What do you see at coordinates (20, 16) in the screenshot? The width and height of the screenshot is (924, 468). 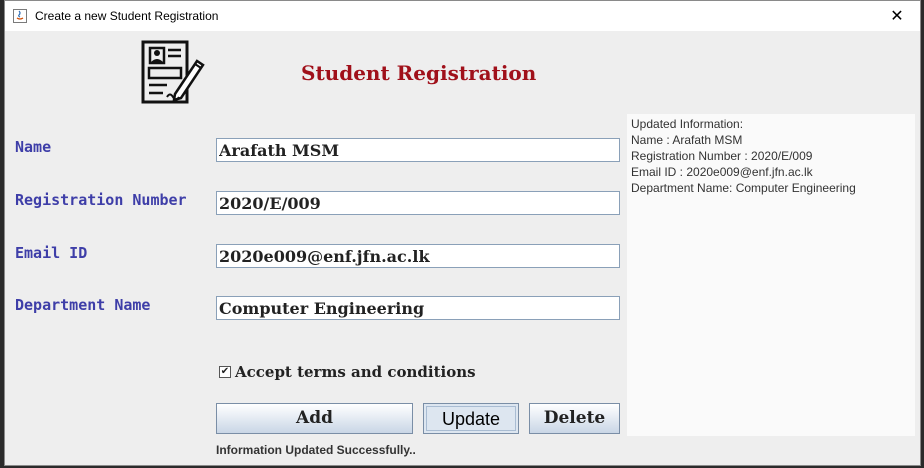 I see `java-app-icon` at bounding box center [20, 16].